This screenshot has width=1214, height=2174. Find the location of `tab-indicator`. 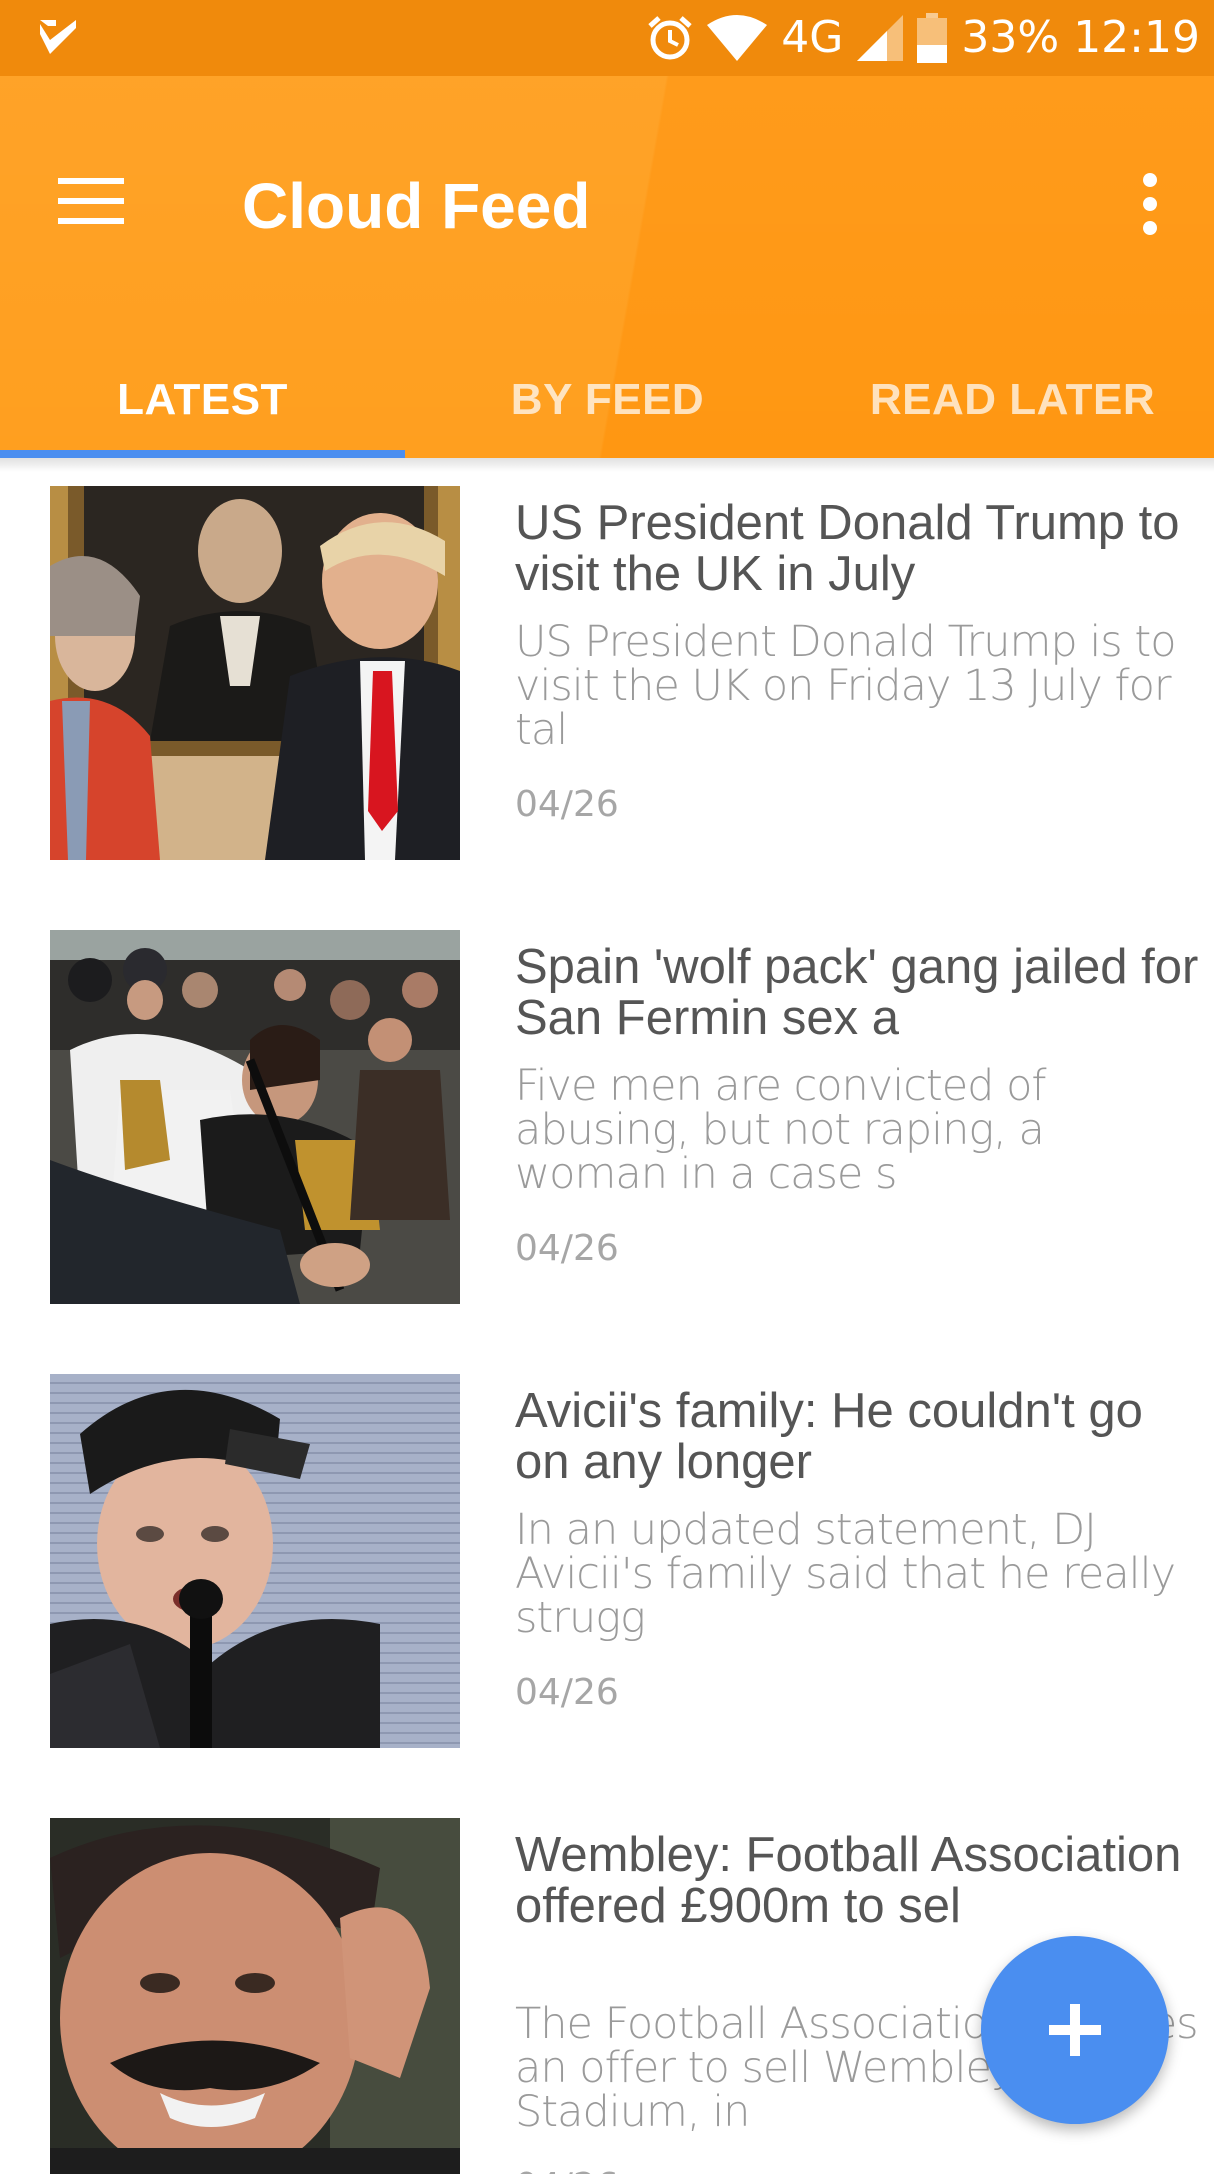

tab-indicator is located at coordinates (202, 454).